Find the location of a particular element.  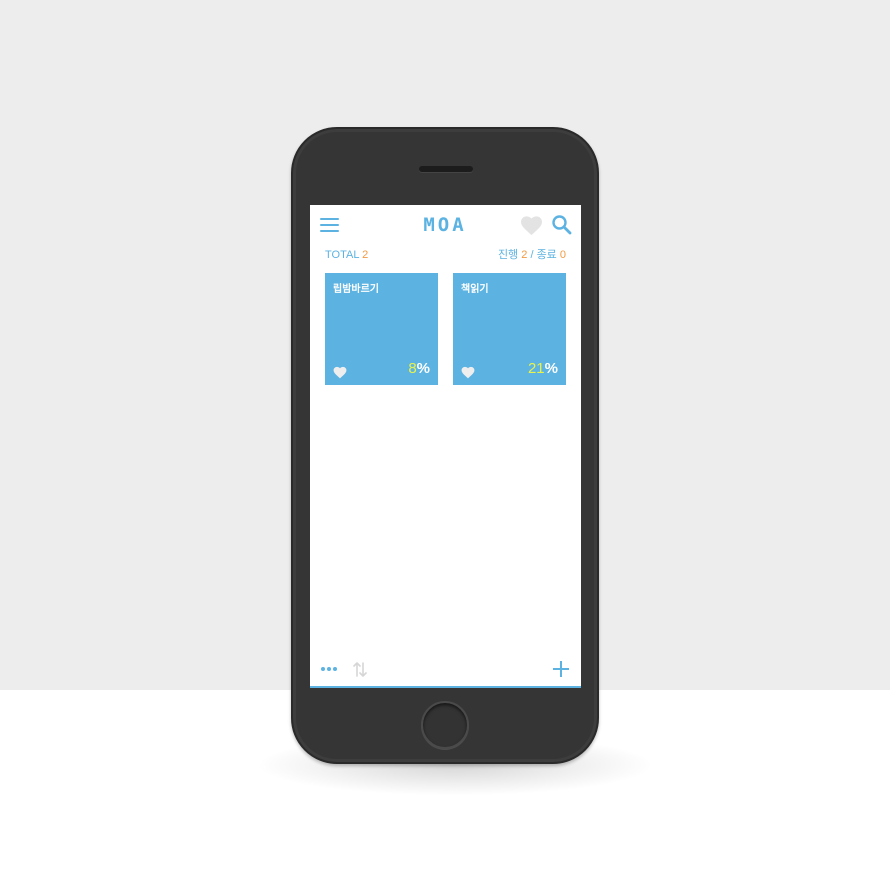

more-dots-icon is located at coordinates (330, 669).